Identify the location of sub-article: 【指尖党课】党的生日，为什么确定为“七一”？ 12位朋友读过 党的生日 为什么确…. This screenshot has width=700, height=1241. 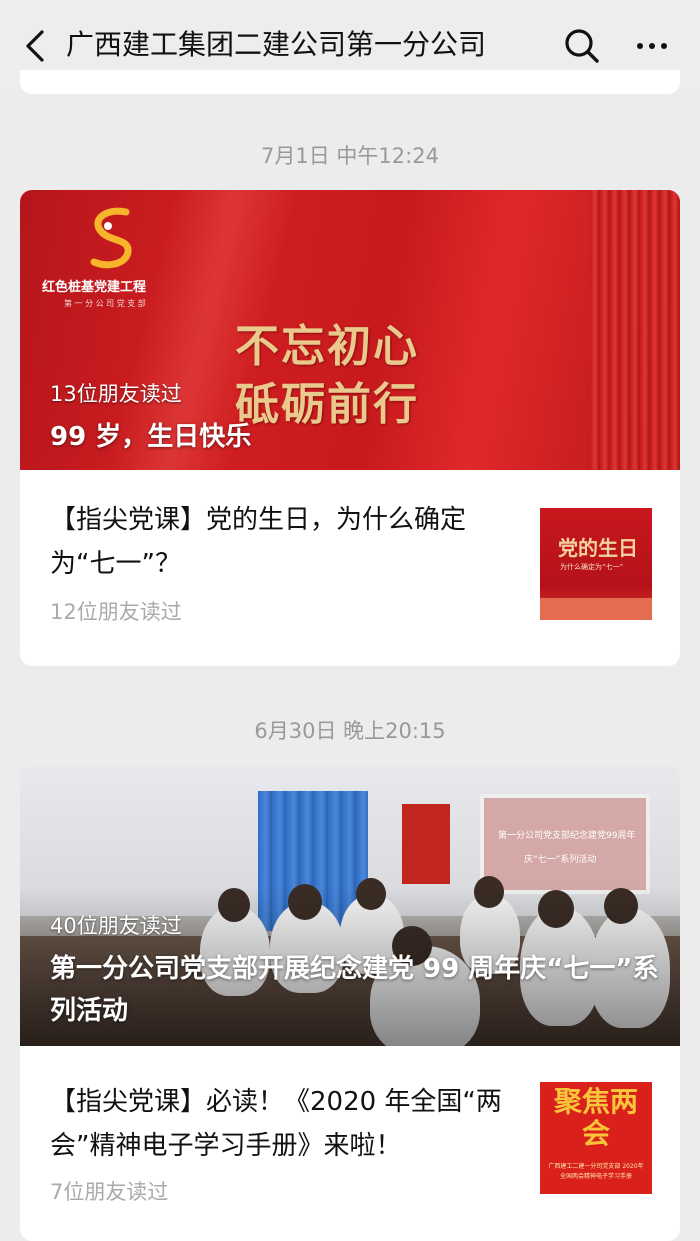
(350, 567).